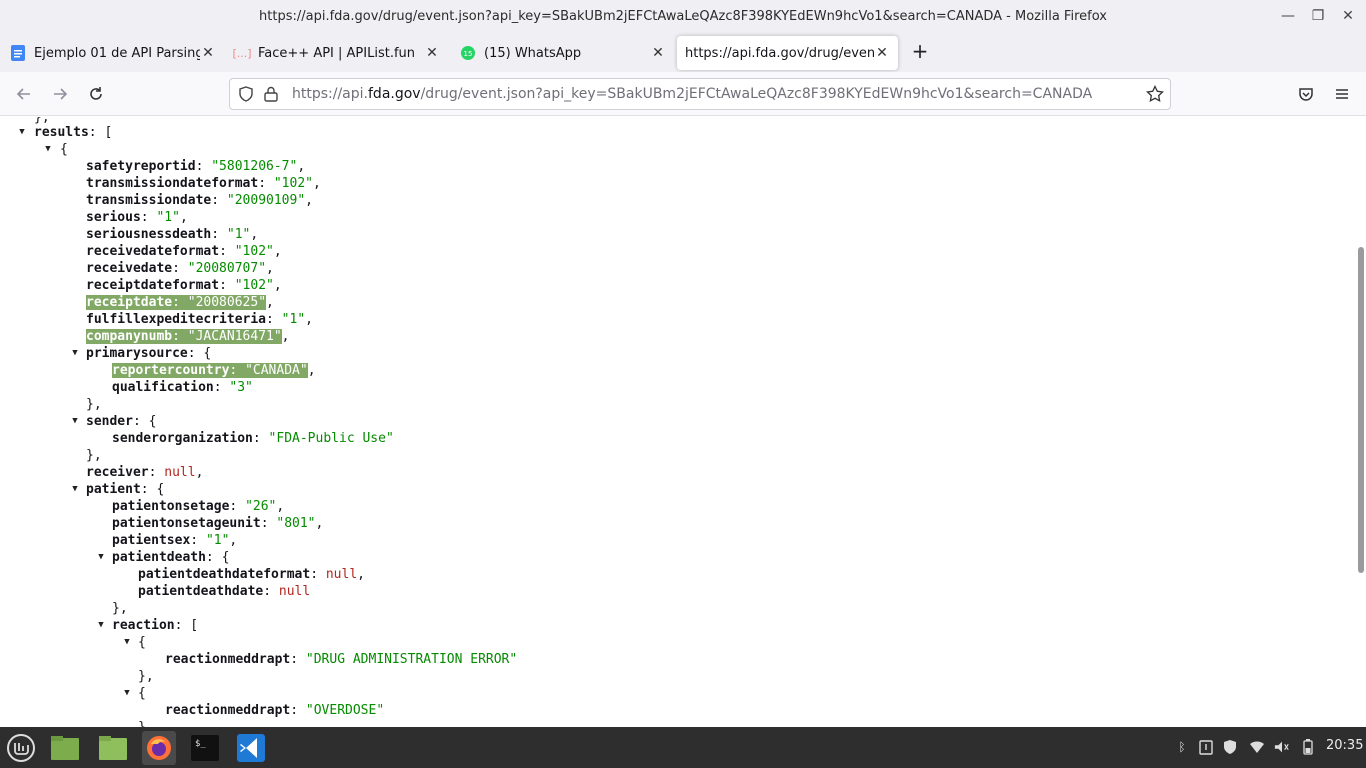 The height and width of the screenshot is (768, 1366). What do you see at coordinates (73, 132) in the screenshot?
I see `json-line: results: [` at bounding box center [73, 132].